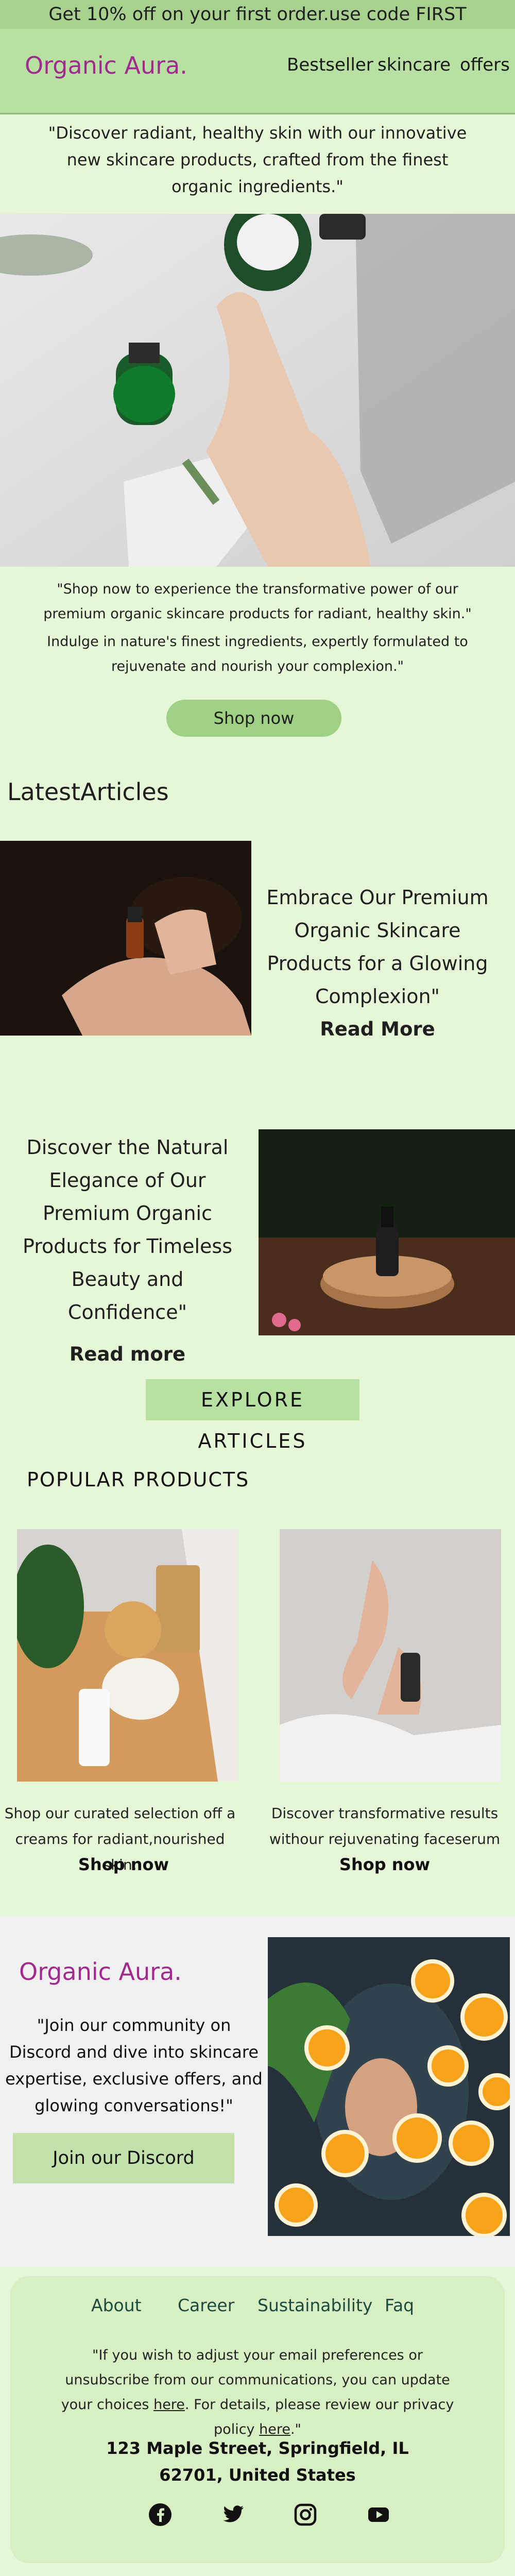  What do you see at coordinates (378, 1029) in the screenshot?
I see `read-more-link-1: Read More` at bounding box center [378, 1029].